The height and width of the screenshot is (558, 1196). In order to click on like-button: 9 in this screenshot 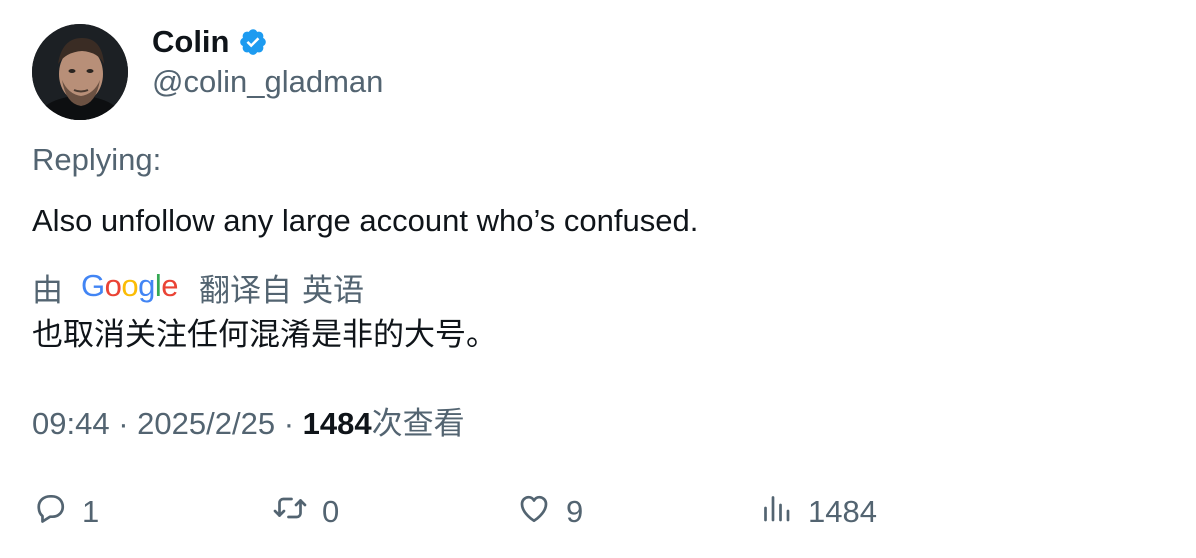, I will do `click(549, 512)`.